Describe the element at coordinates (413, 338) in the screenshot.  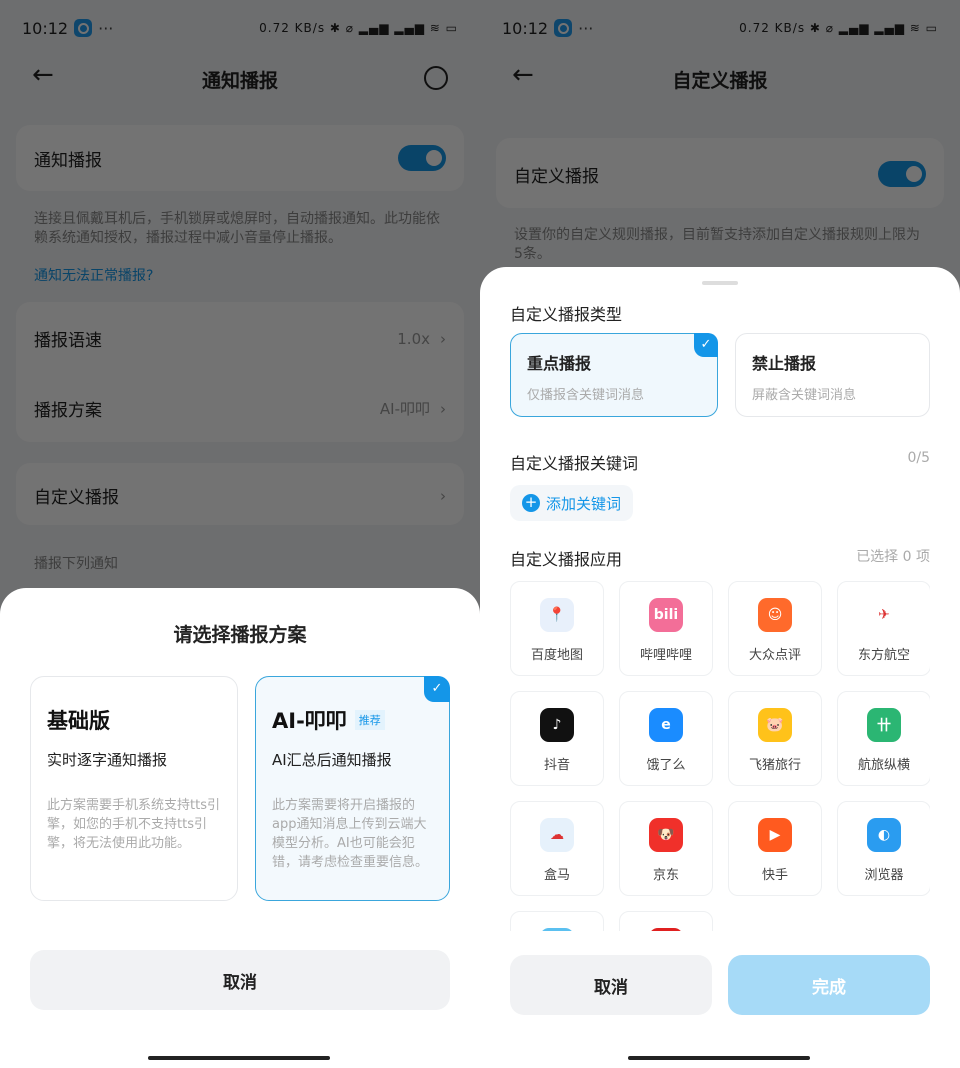
I see `speed-value: 1.0x` at that location.